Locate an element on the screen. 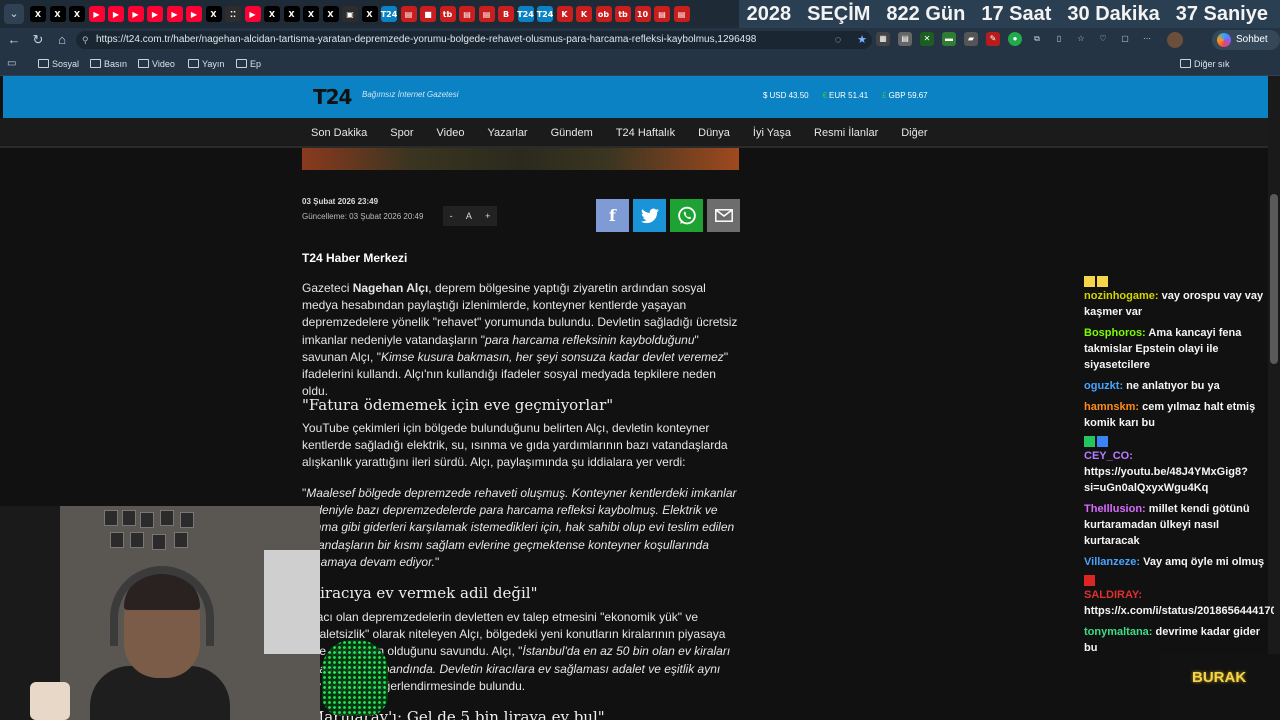 This screenshot has width=1280, height=720. email-share-button is located at coordinates (723, 215).